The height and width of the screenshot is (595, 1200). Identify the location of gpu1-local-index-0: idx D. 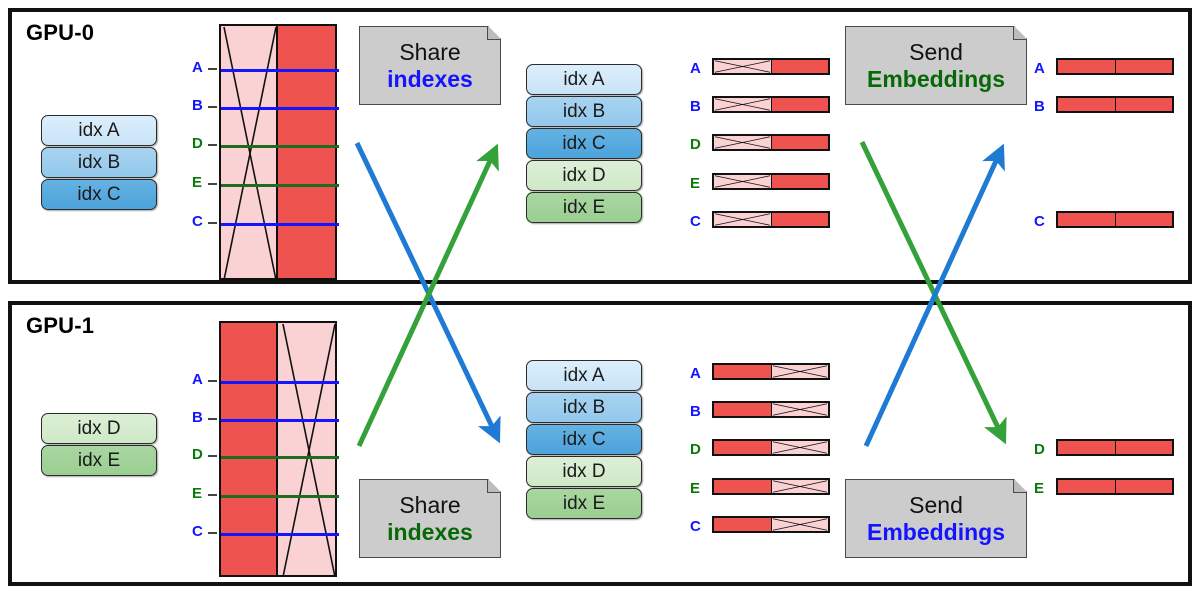
(99, 428).